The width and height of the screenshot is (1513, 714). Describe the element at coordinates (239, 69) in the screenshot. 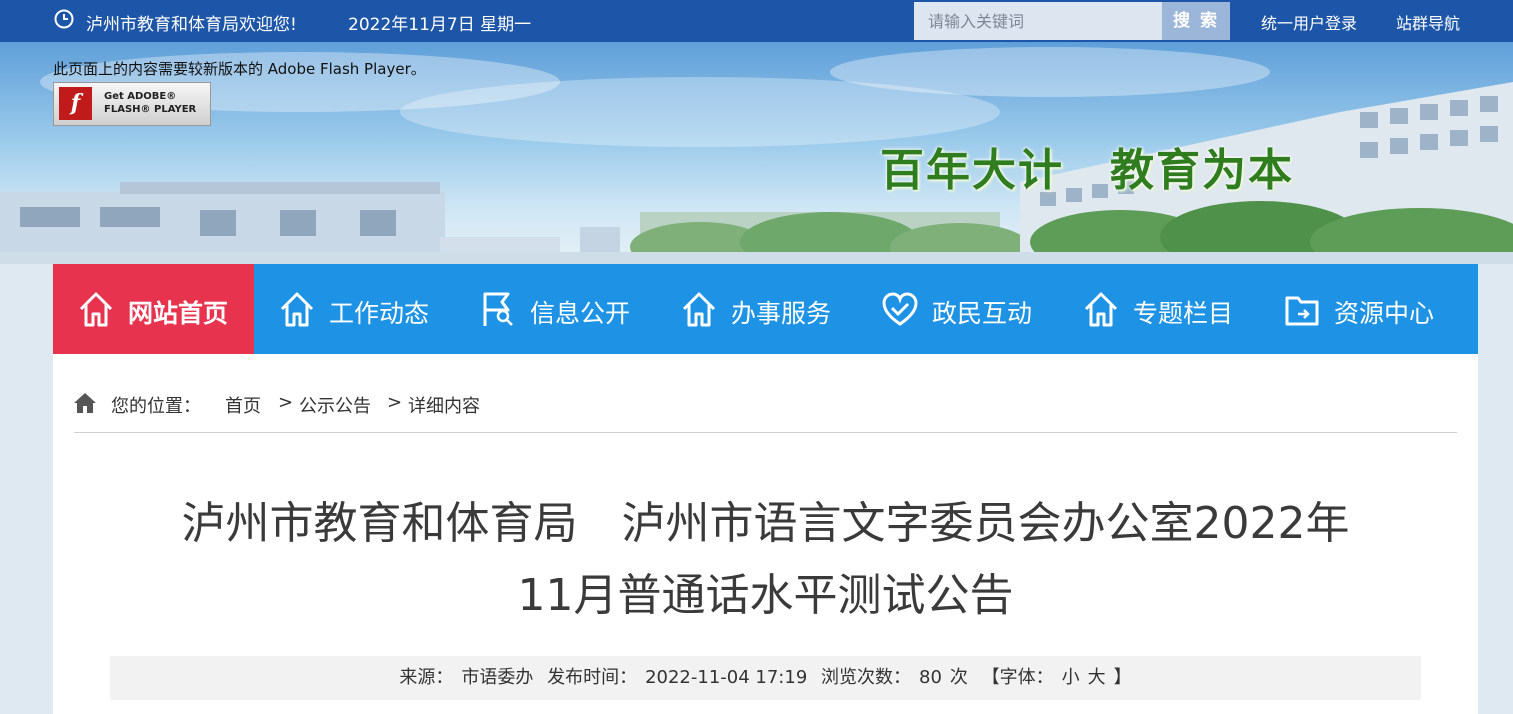

I see `flash-notice: 此页面上的内容需要较新版本的 Adobe Flash Player。` at that location.